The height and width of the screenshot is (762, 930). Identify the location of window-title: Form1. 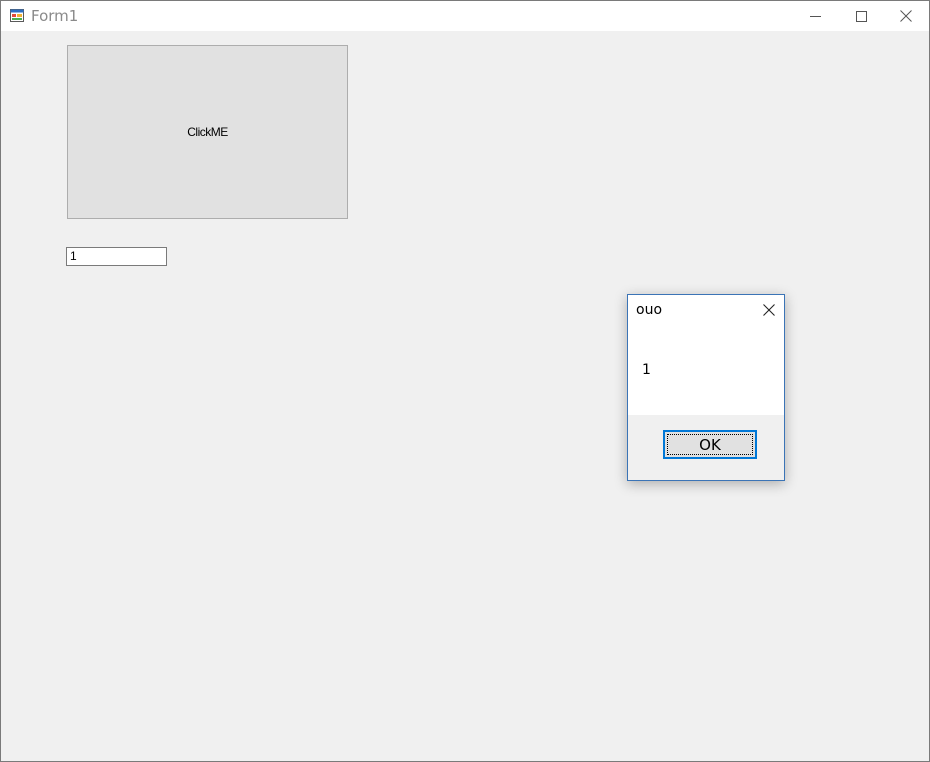
(55, 16).